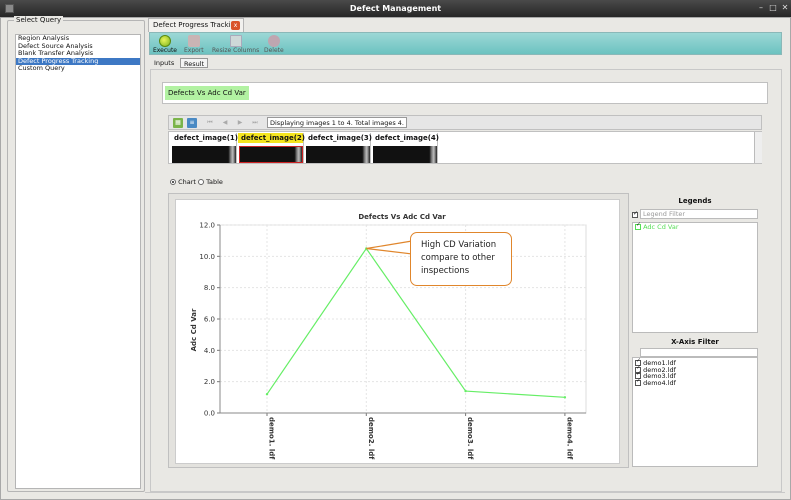  I want to click on tab-defect-progress-tracking: Defect Progress Tracking x, so click(196, 25).